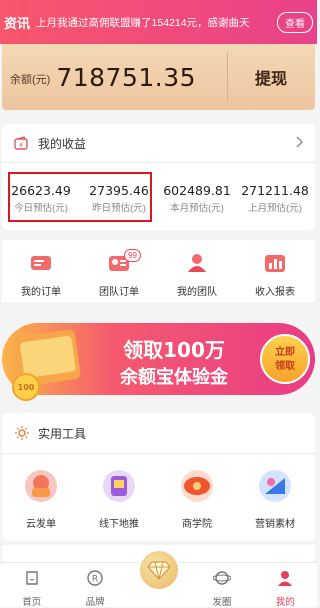 The height and width of the screenshot is (608, 320). I want to click on tool-label: 营销素材, so click(275, 524).